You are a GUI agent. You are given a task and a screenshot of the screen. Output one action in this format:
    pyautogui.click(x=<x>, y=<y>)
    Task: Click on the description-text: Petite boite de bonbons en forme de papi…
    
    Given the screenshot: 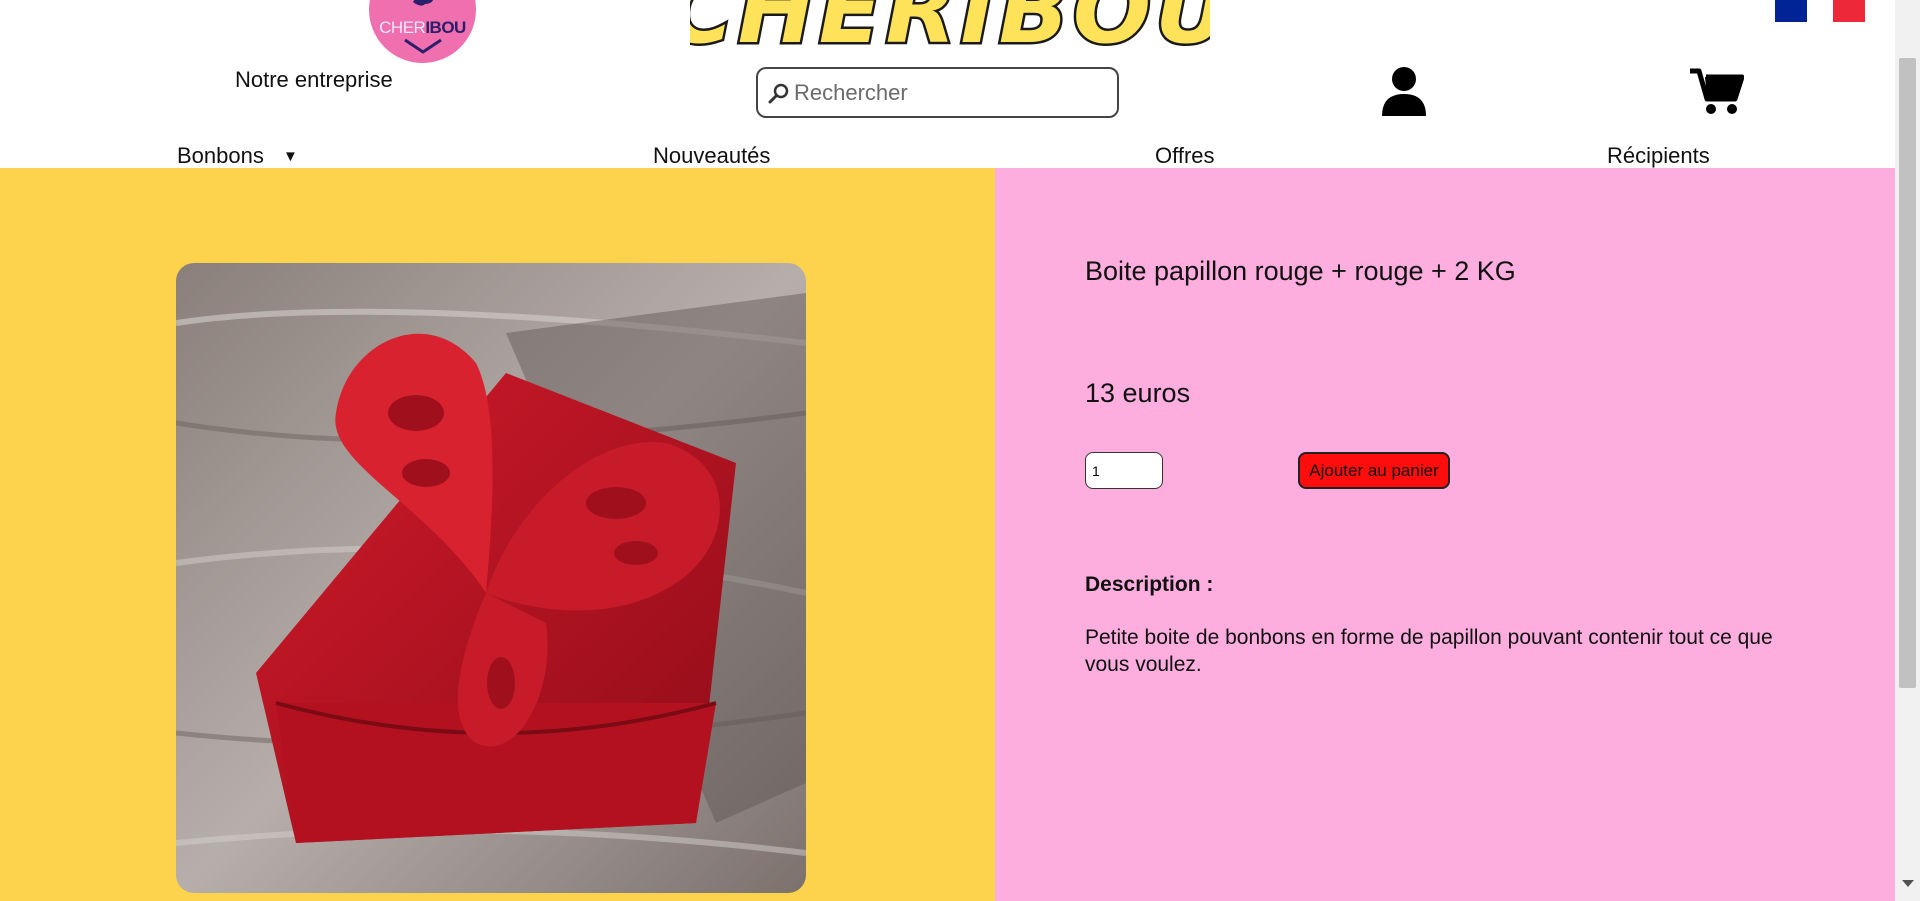 What is the action you would take?
    pyautogui.click(x=1429, y=651)
    